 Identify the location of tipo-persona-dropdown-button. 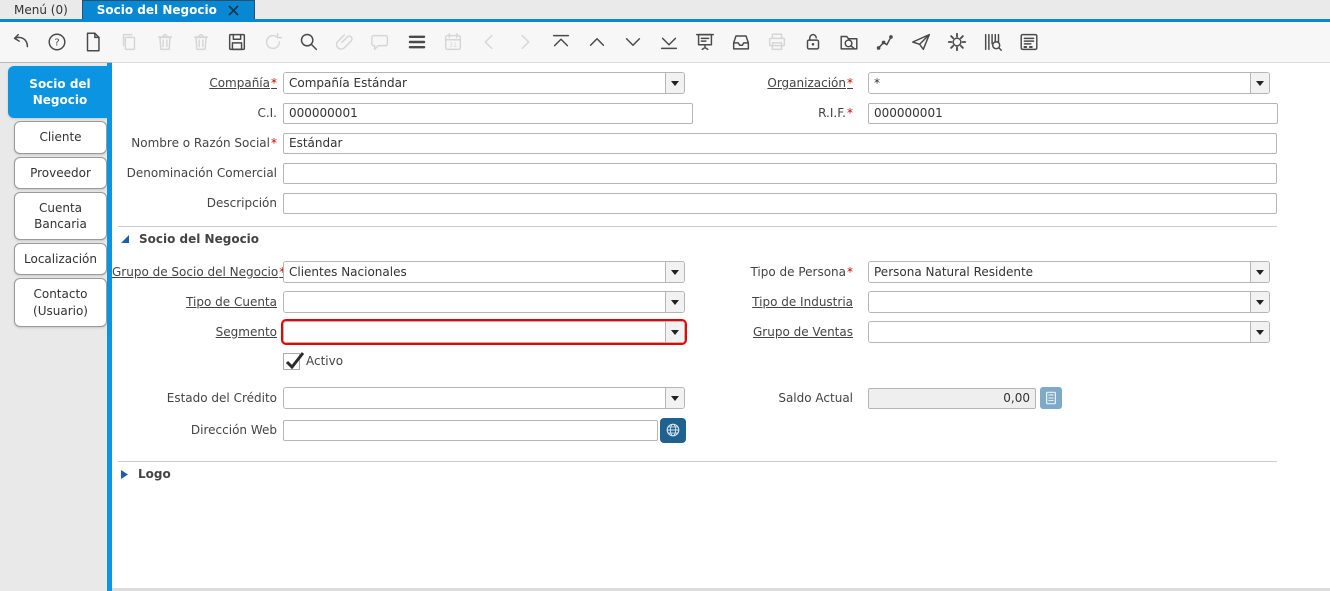
(1259, 272).